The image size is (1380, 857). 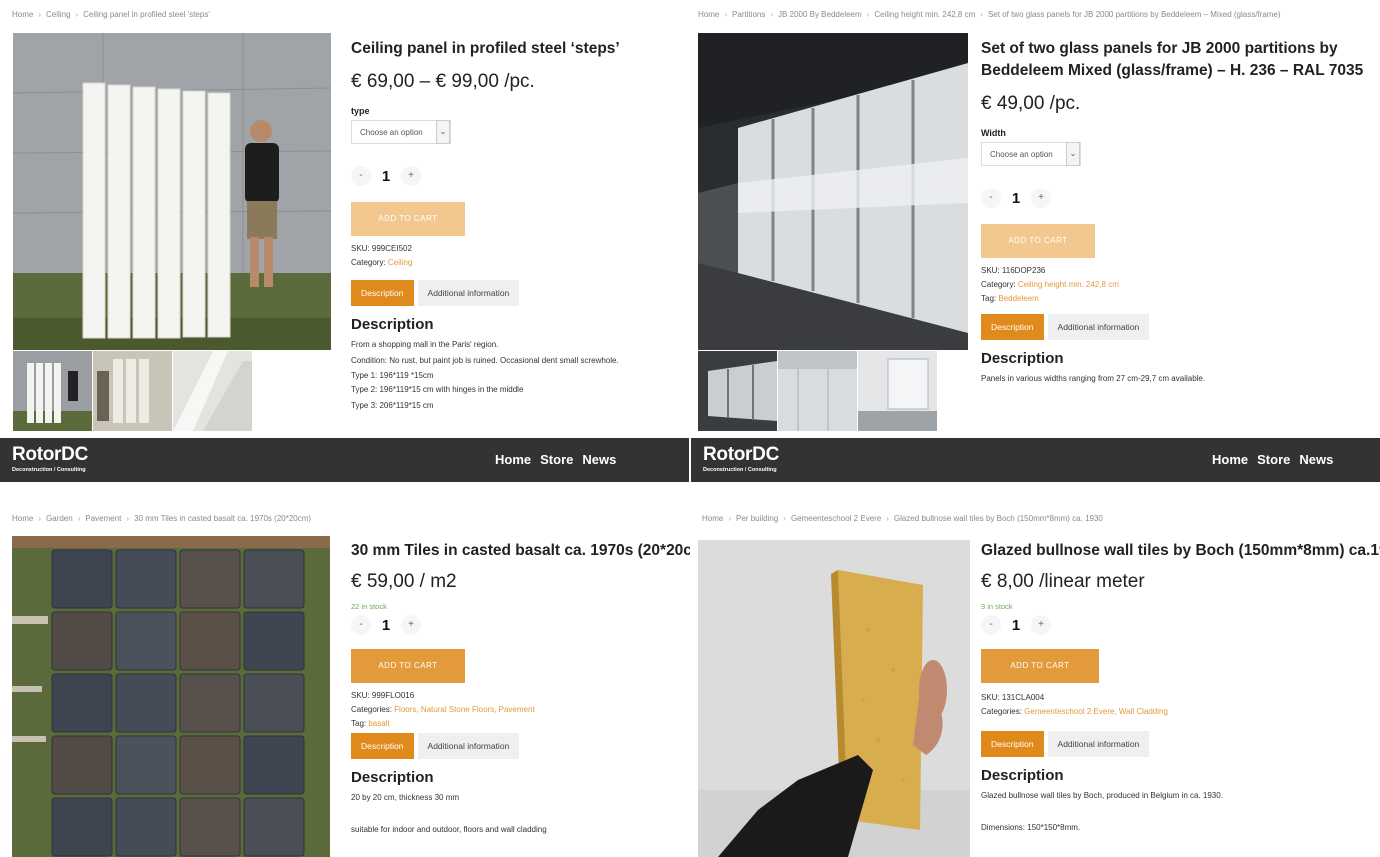 What do you see at coordinates (464, 709) in the screenshot?
I see `category-links: Floors, Natural Stone Floors, Pavement` at bounding box center [464, 709].